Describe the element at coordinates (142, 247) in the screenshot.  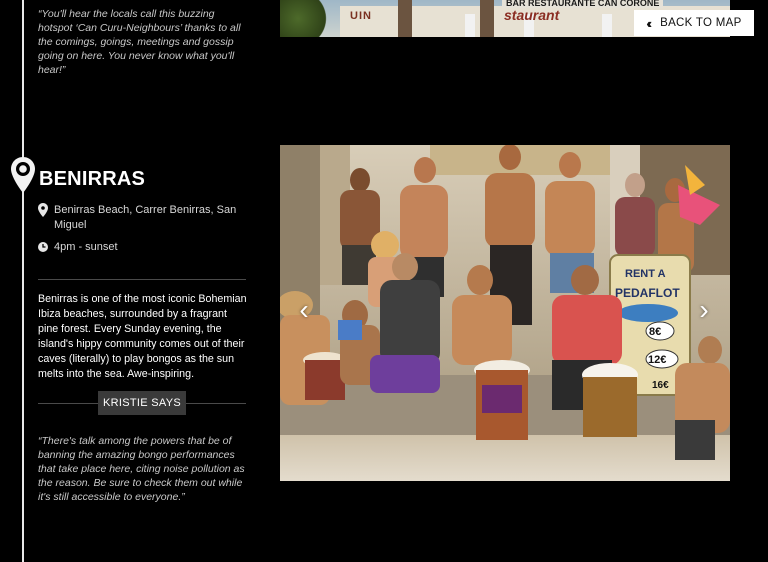
I see `hours-row: 4pm - sunset` at that location.